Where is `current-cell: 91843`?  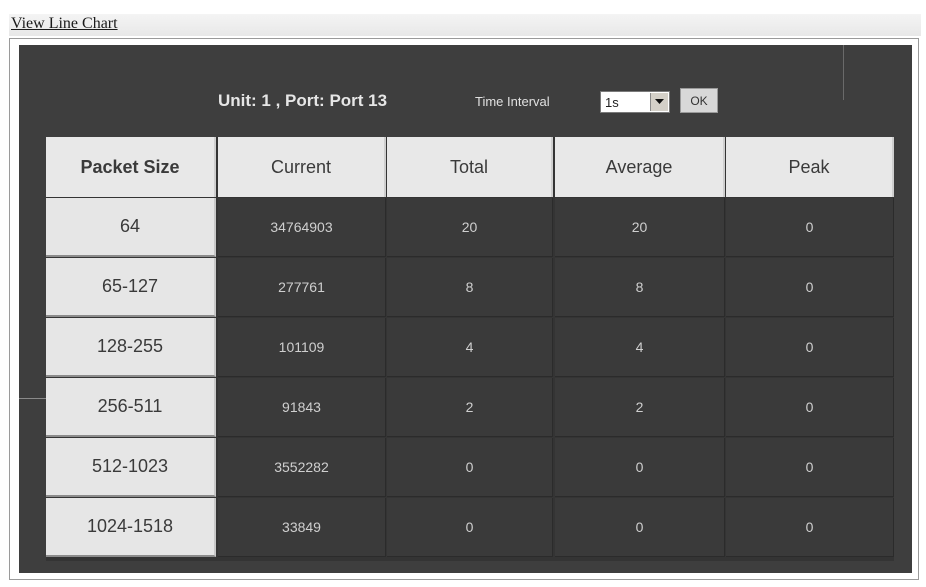 current-cell: 91843 is located at coordinates (302, 407).